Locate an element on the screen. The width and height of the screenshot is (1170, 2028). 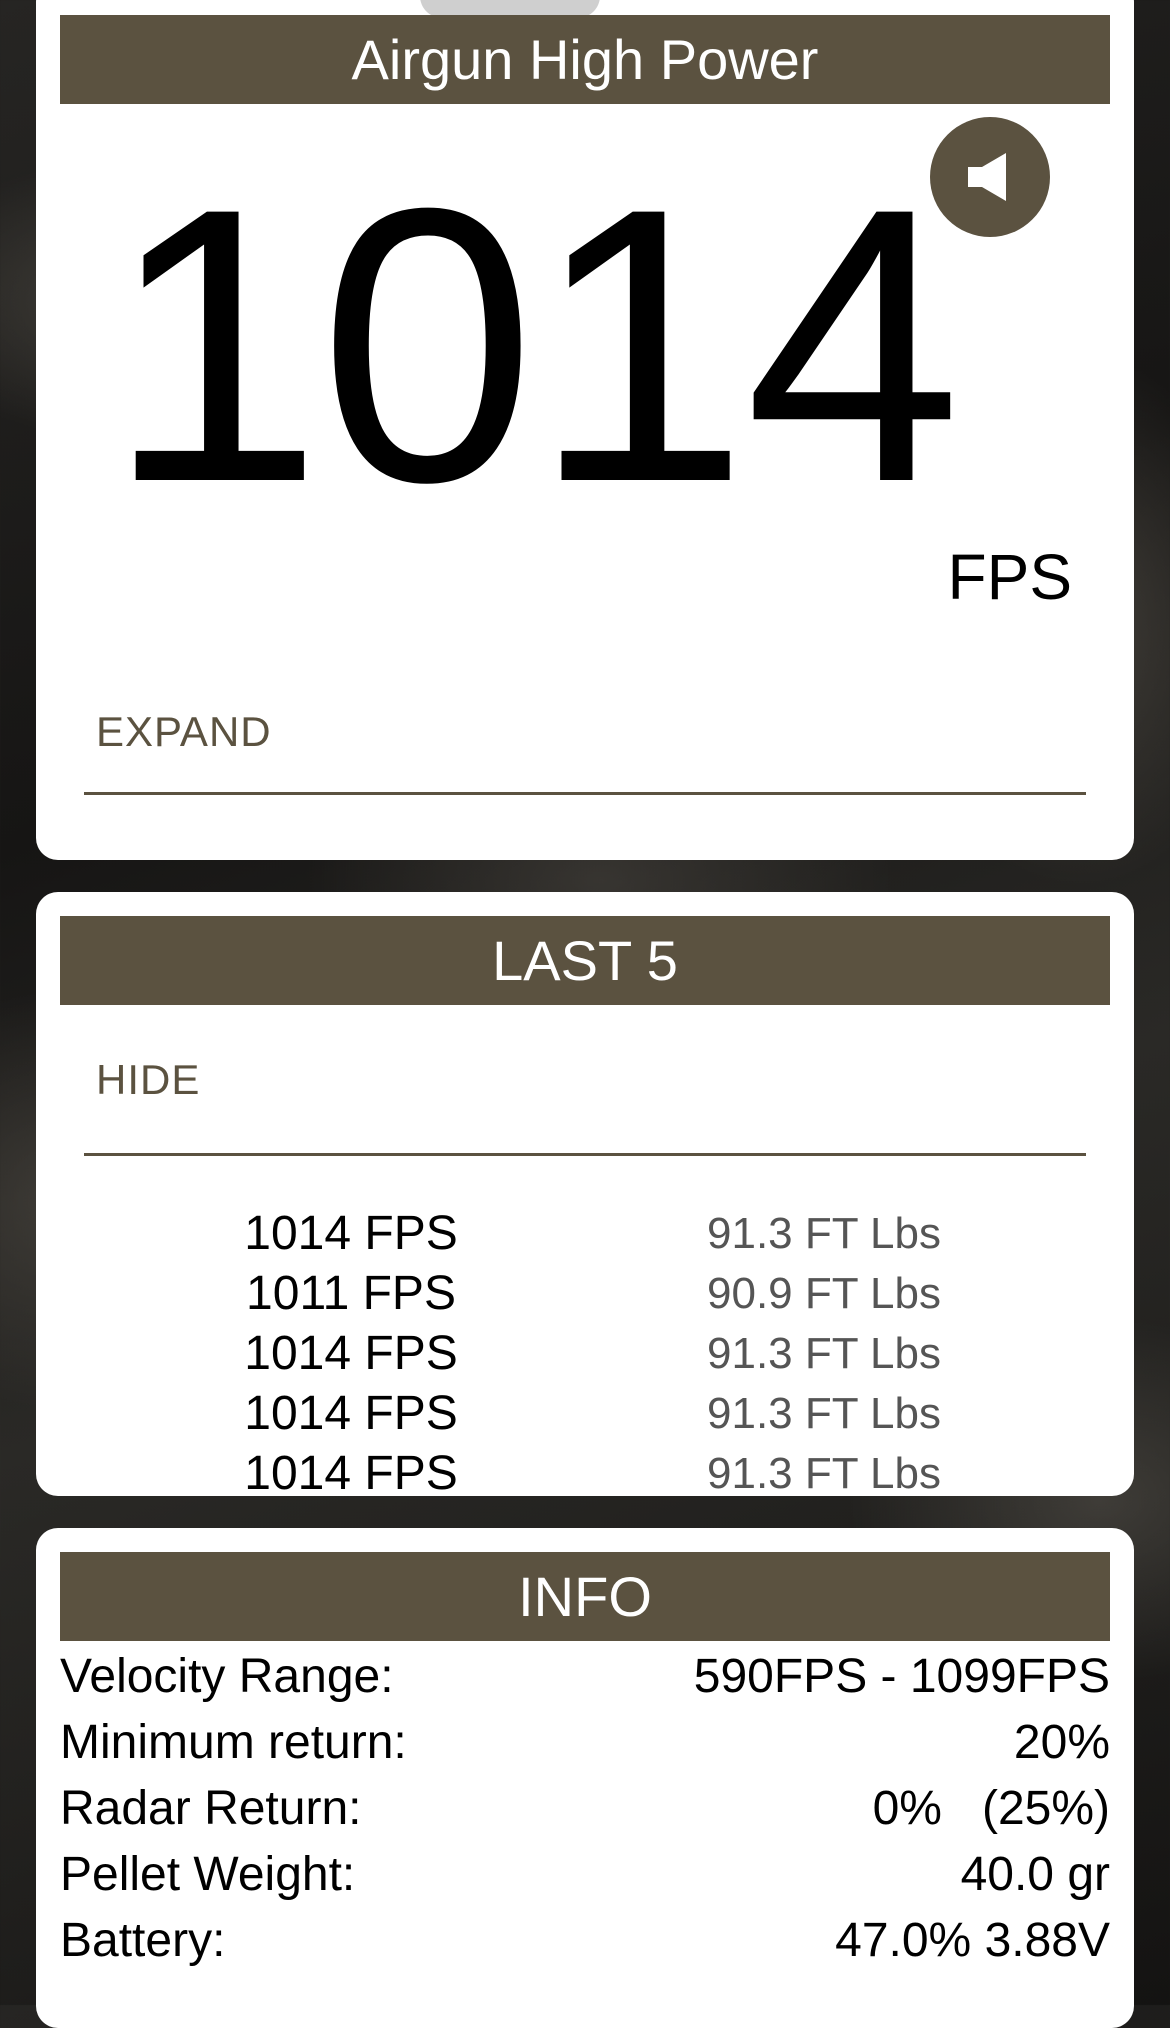
shot-velocity: 1011 FPS is located at coordinates (351, 1293).